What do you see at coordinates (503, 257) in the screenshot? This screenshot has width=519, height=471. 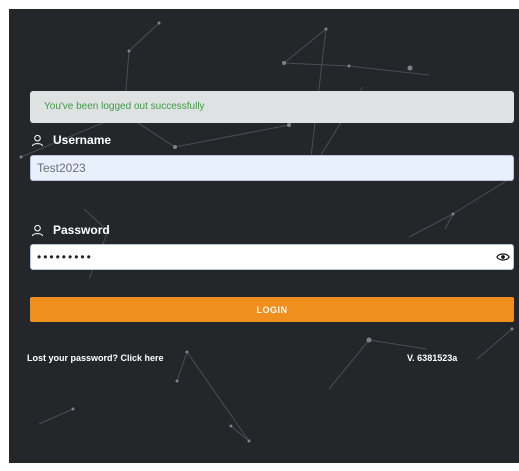 I see `eye-icon` at bounding box center [503, 257].